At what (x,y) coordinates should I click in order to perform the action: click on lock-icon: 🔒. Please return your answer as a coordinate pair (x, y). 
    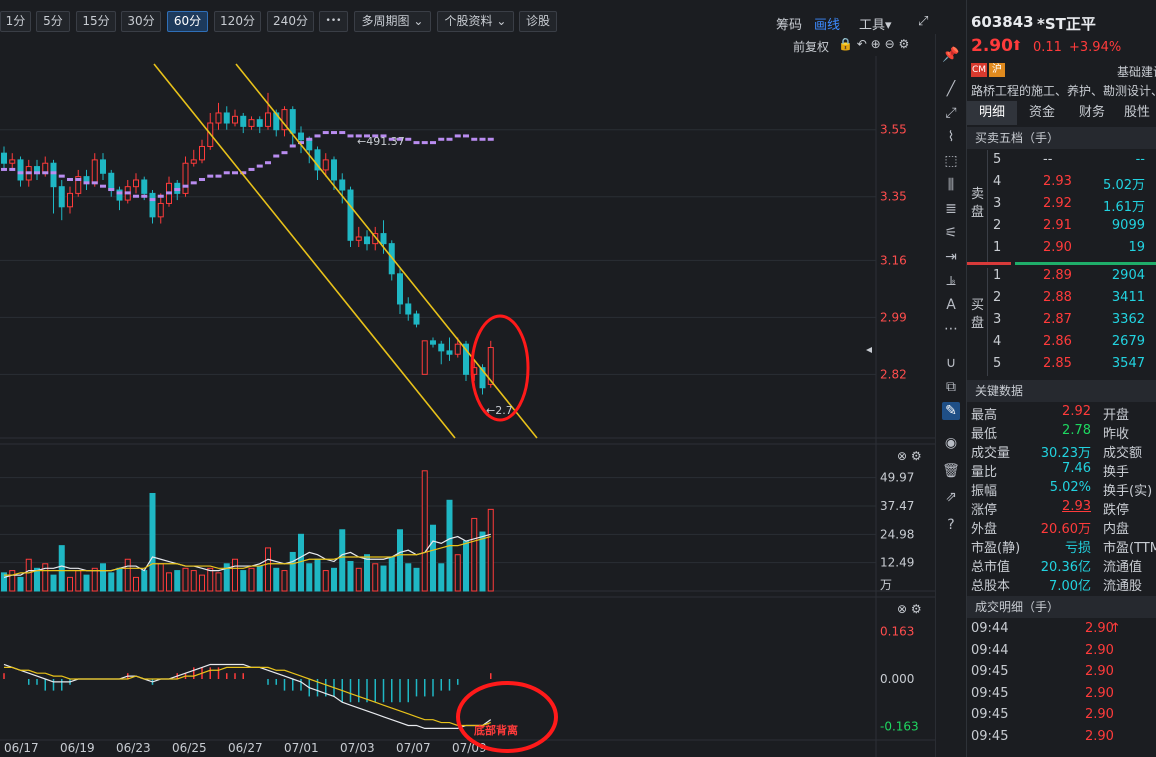
    Looking at the image, I should click on (845, 44).